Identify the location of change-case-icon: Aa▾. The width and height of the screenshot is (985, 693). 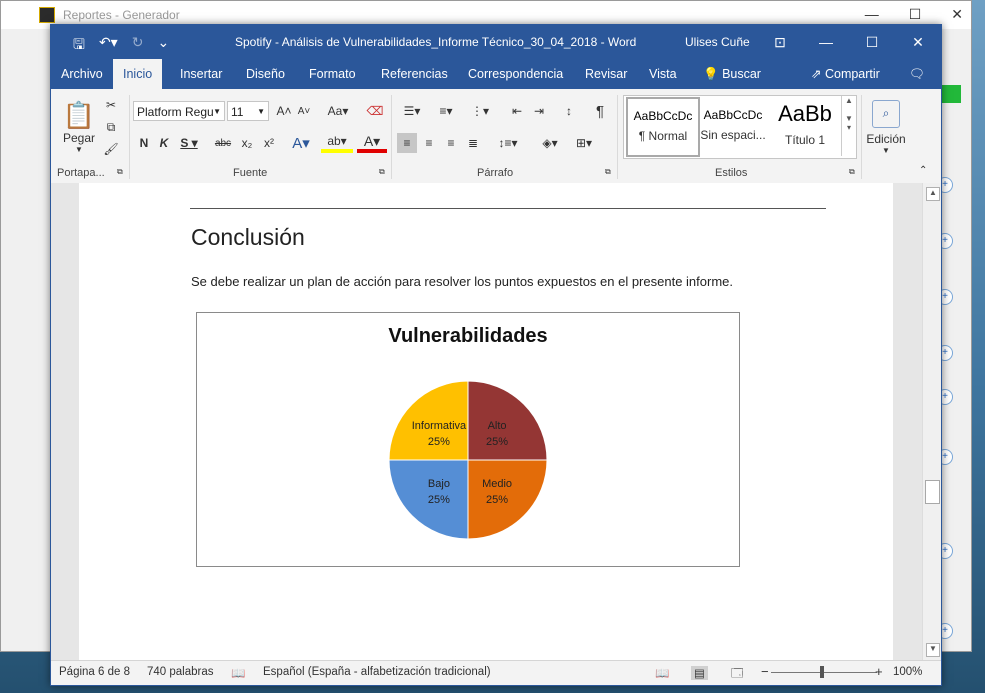
(338, 111).